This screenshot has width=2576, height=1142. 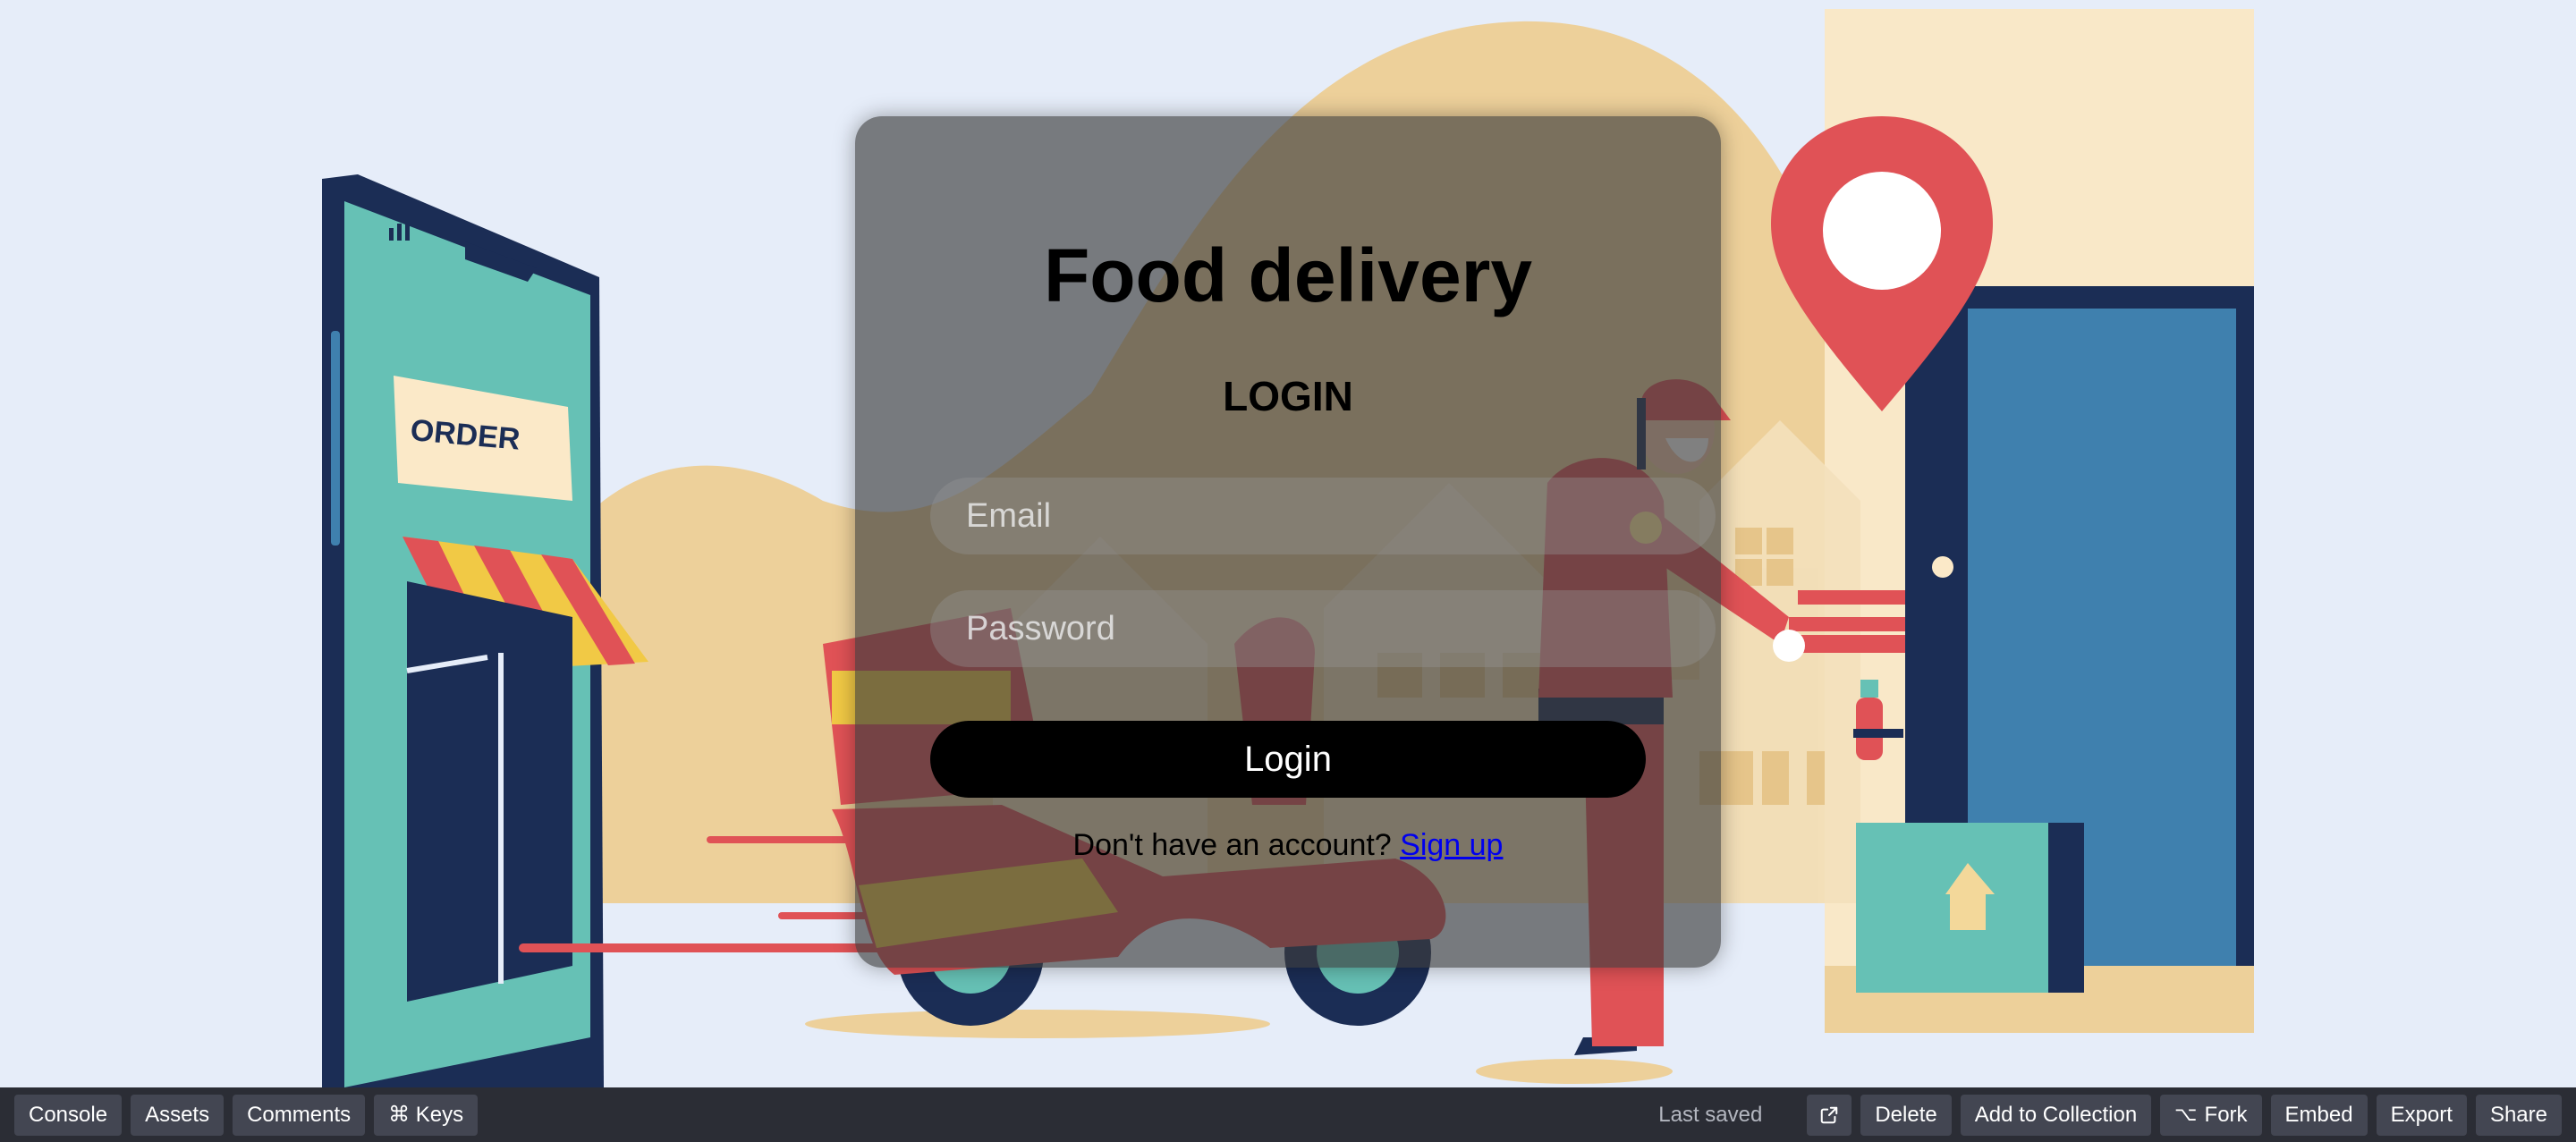 What do you see at coordinates (2319, 1115) in the screenshot?
I see `embed-button: Embed` at bounding box center [2319, 1115].